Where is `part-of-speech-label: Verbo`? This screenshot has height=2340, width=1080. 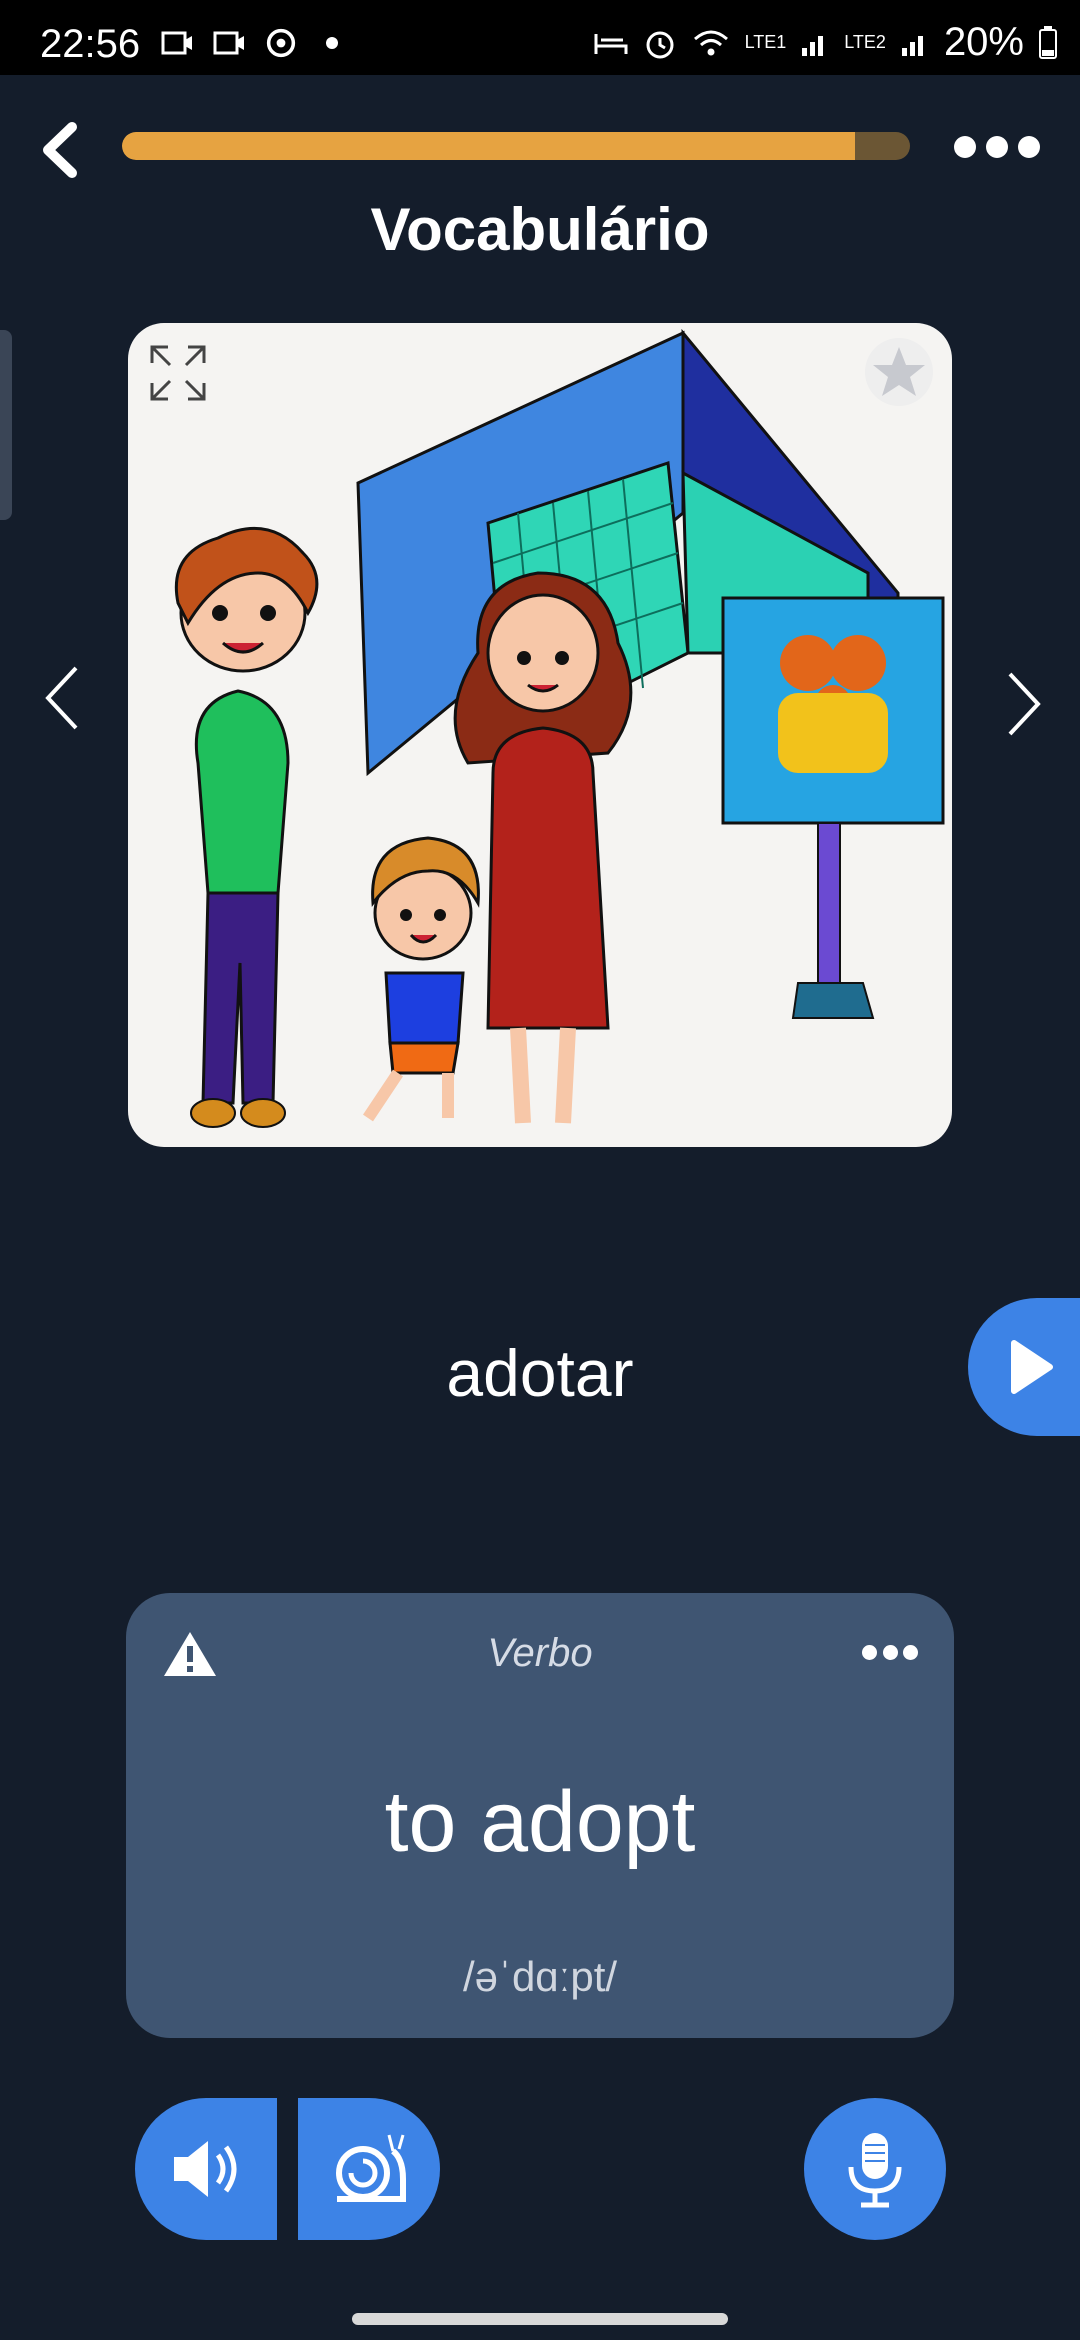
part-of-speech-label: Verbo is located at coordinates (540, 1653).